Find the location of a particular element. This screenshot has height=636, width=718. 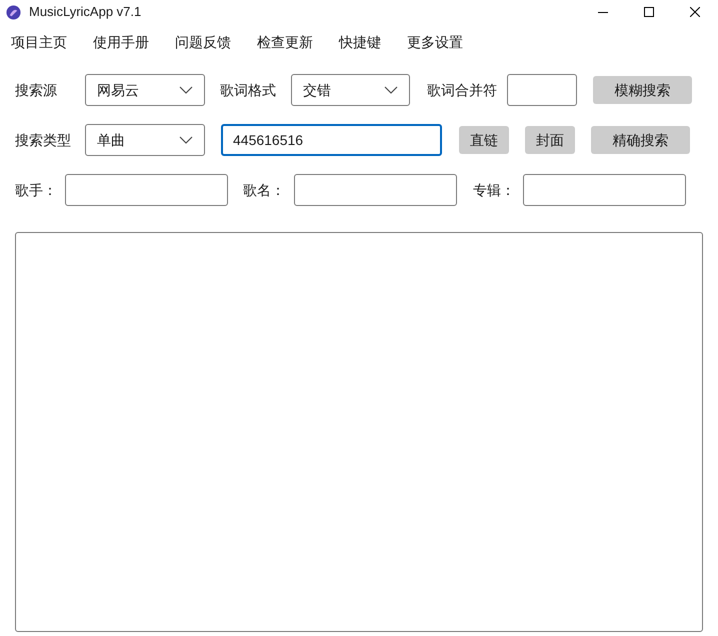

menu-item: 更多设置 is located at coordinates (435, 42).